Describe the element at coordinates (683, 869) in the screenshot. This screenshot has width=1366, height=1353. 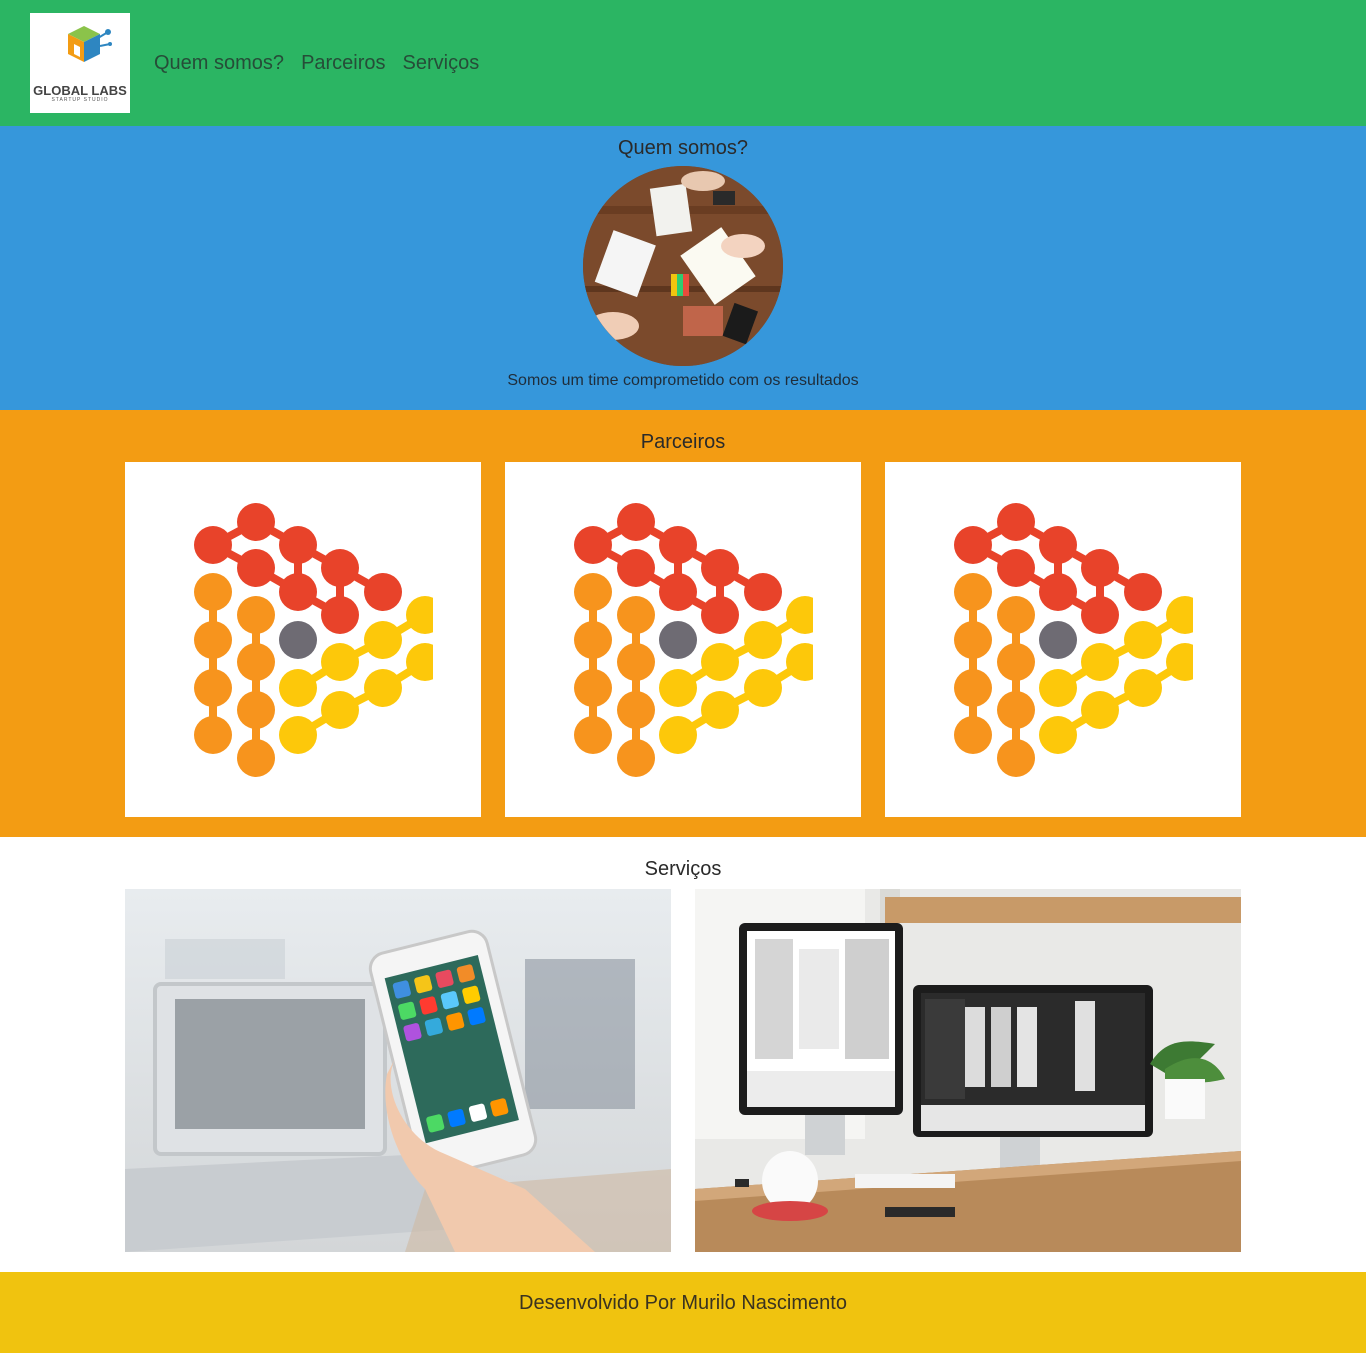
I see `services-title: Serviços` at that location.